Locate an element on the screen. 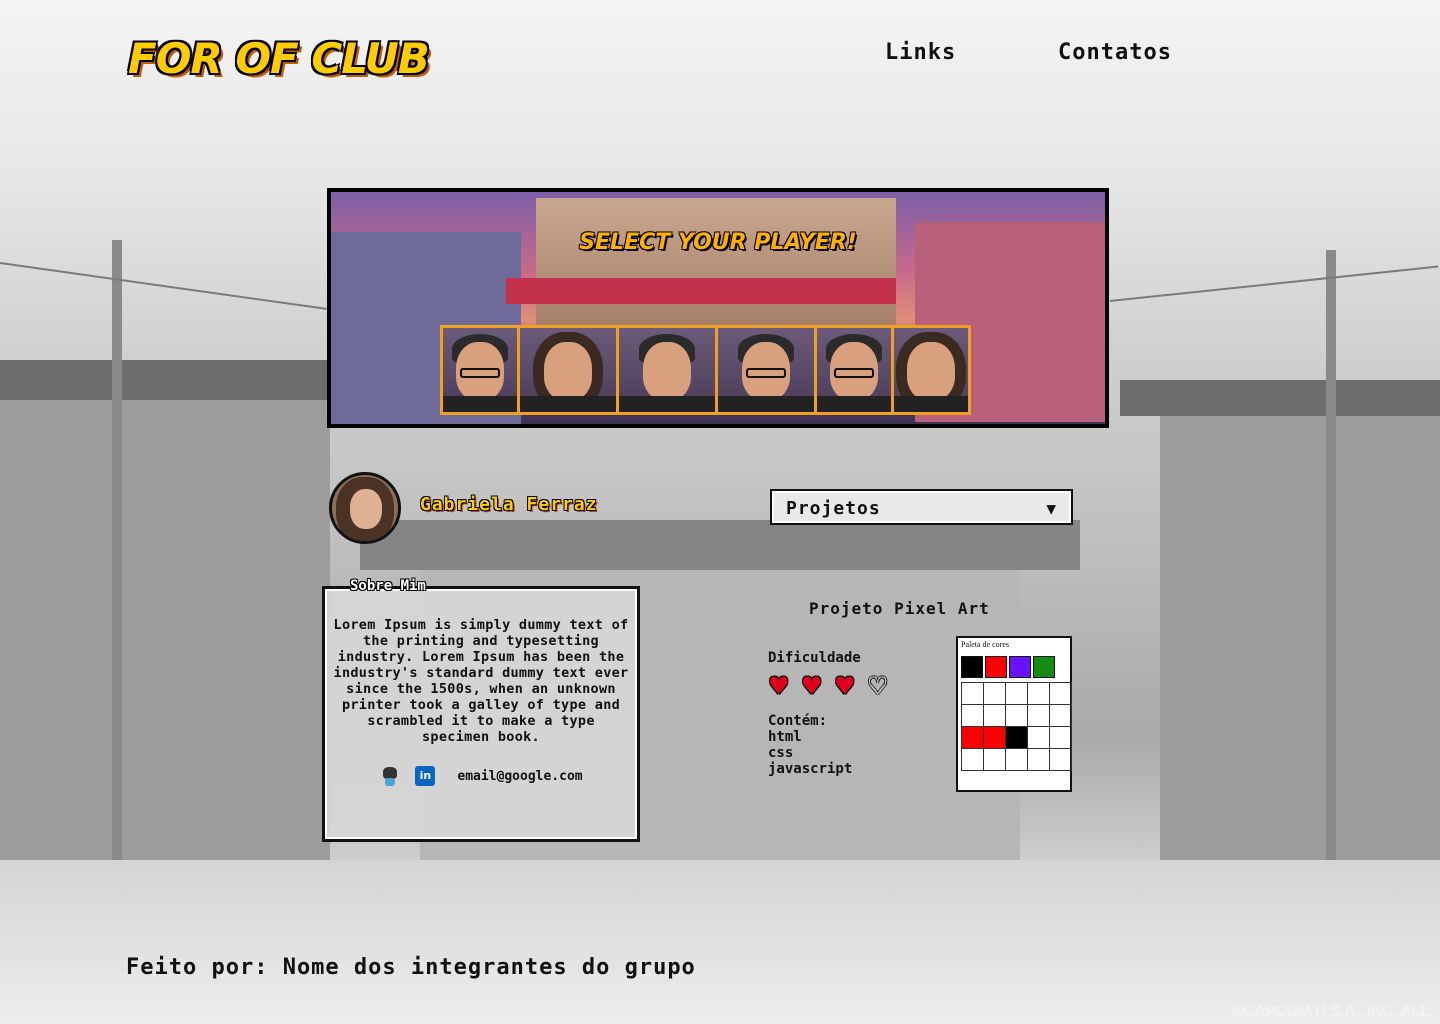  avatar-face is located at coordinates (366, 509).